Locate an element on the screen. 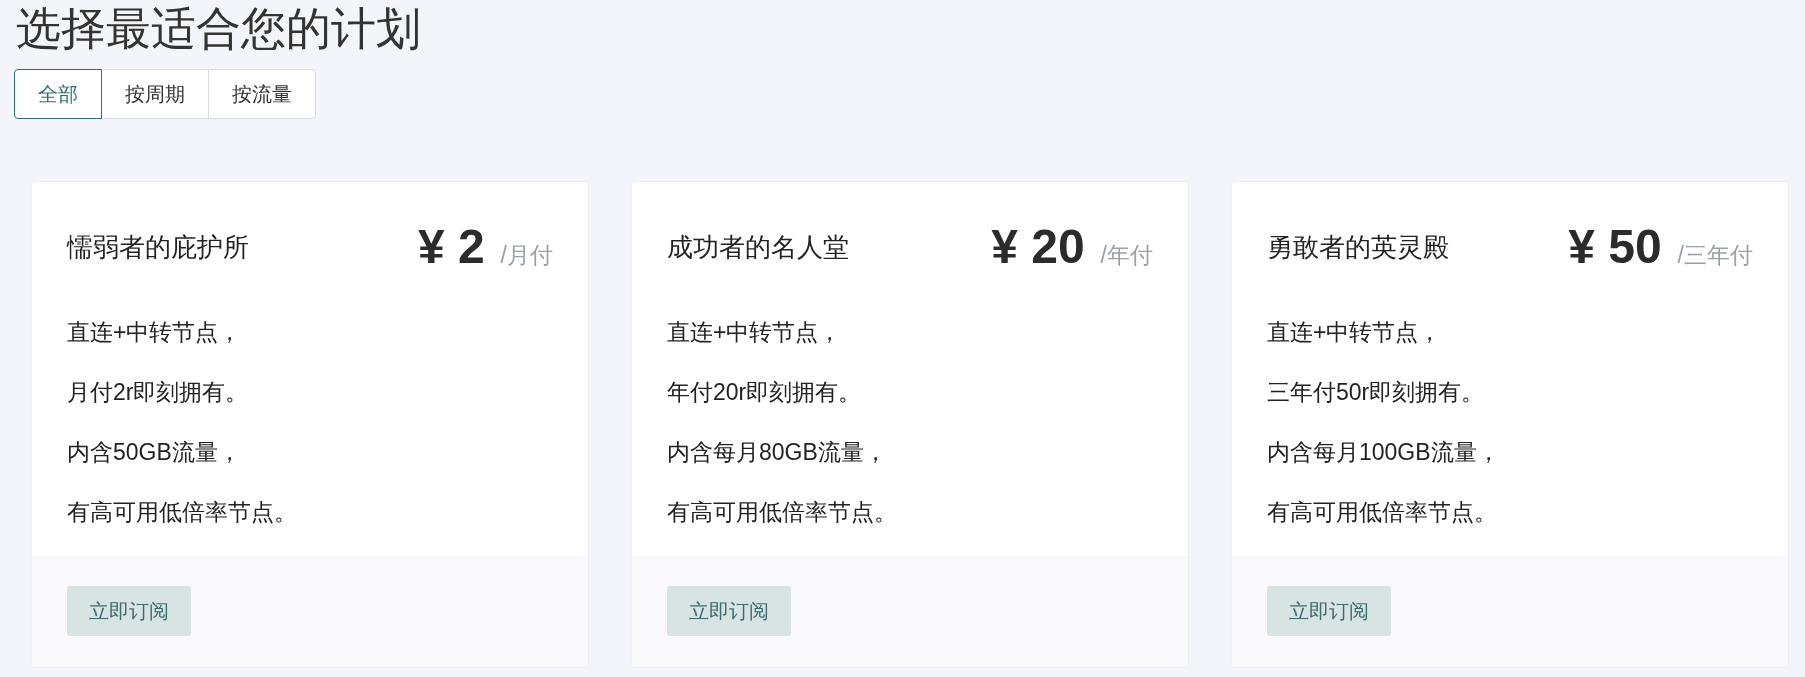  plan-feature: 年付20r即刻拥有。 is located at coordinates (764, 392).